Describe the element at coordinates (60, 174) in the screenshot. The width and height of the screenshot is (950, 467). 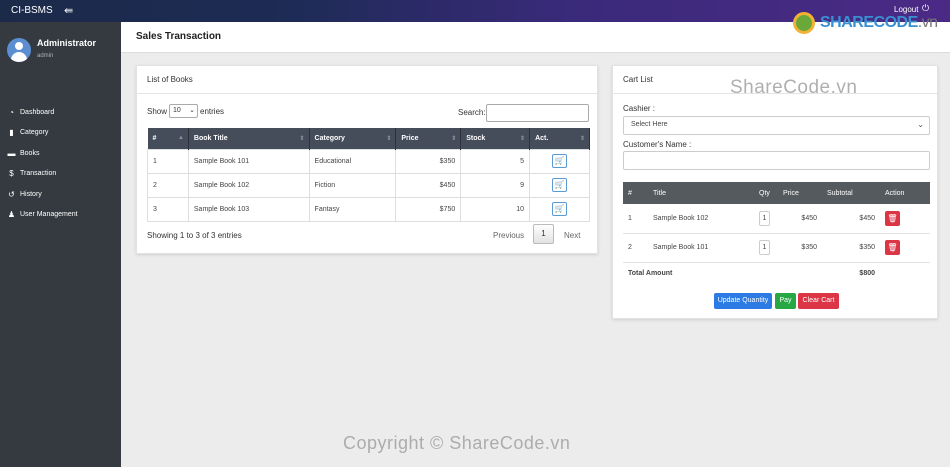
I see `sidebar-item-transaction: $ Transaction` at that location.